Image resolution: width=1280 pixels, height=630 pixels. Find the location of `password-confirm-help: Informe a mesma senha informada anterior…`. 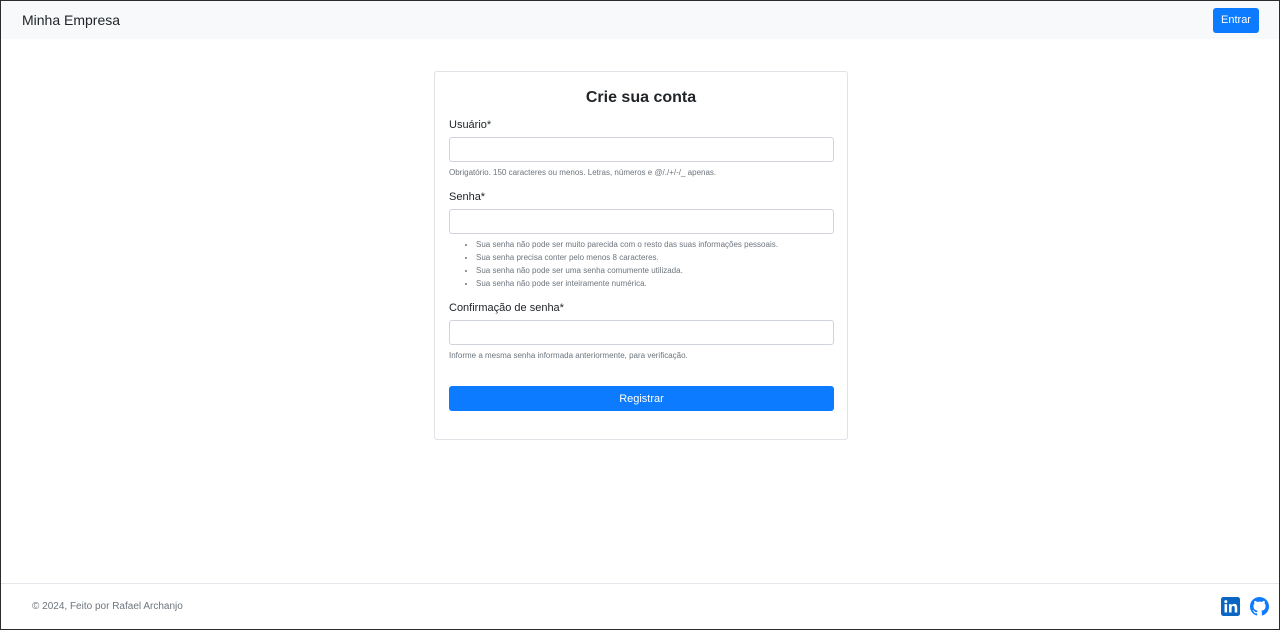

password-confirm-help: Informe a mesma senha informada anterior… is located at coordinates (568, 355).